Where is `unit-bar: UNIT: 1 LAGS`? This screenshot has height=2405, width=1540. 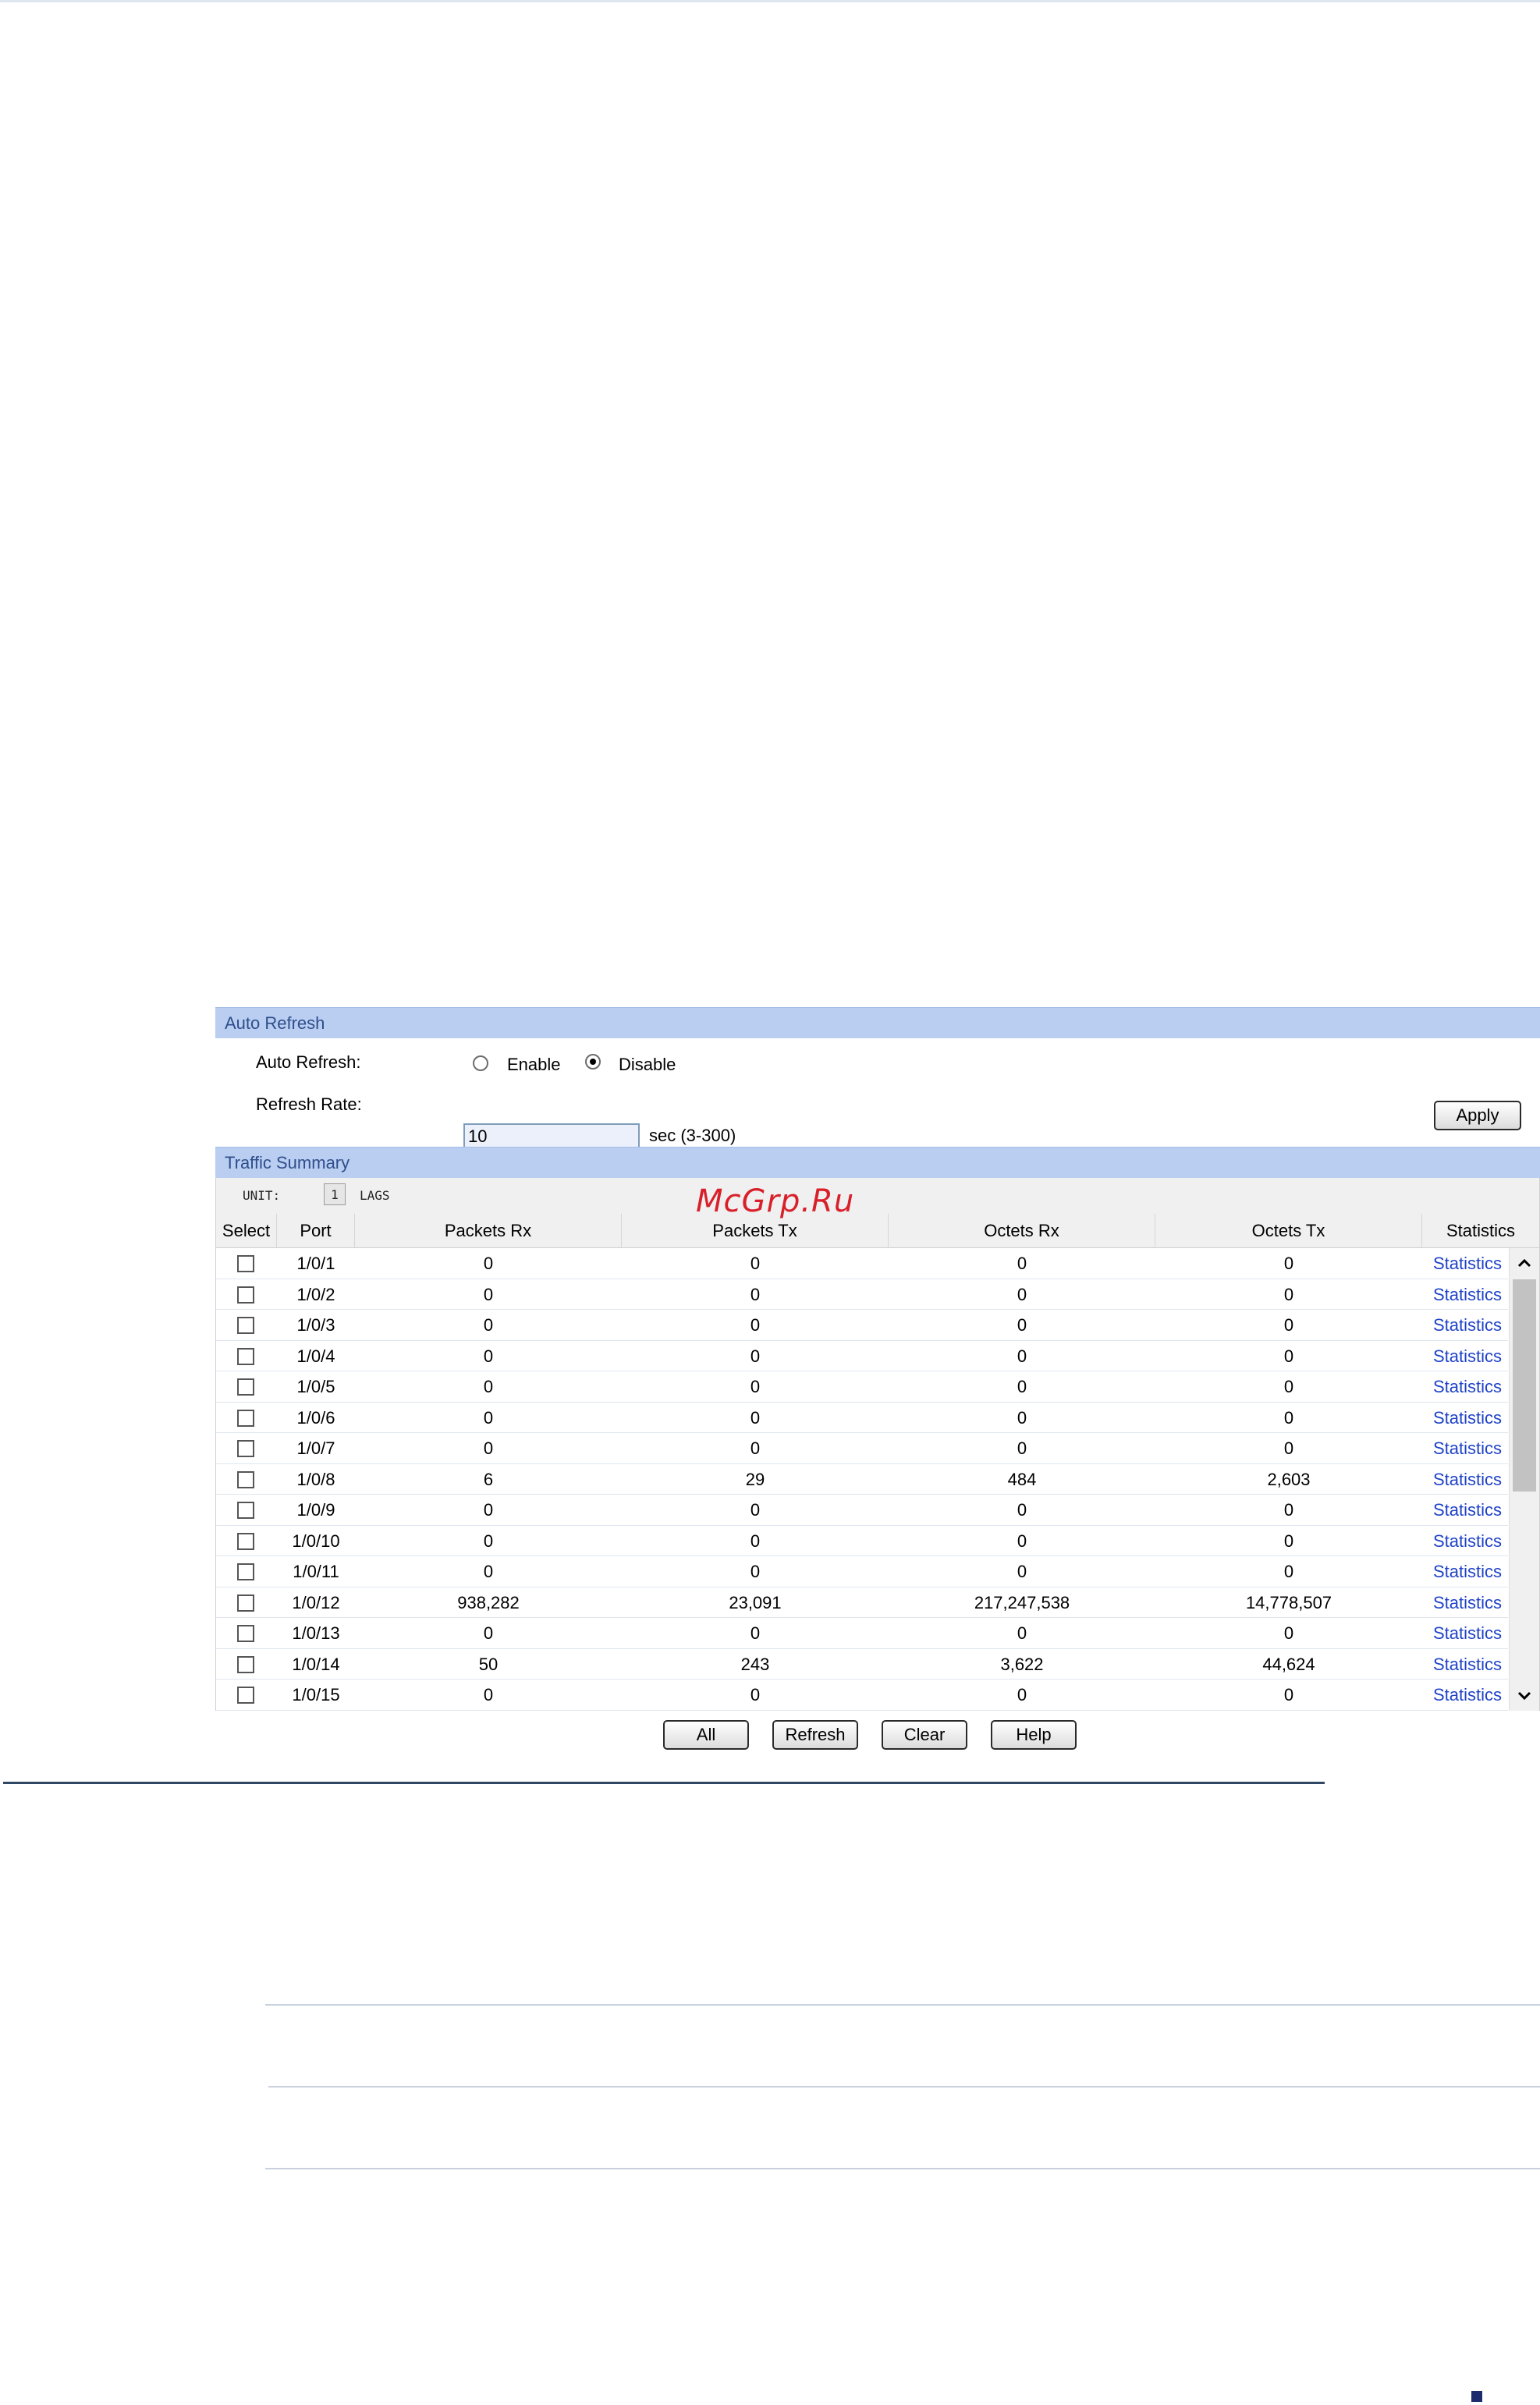 unit-bar: UNIT: 1 LAGS is located at coordinates (877, 1196).